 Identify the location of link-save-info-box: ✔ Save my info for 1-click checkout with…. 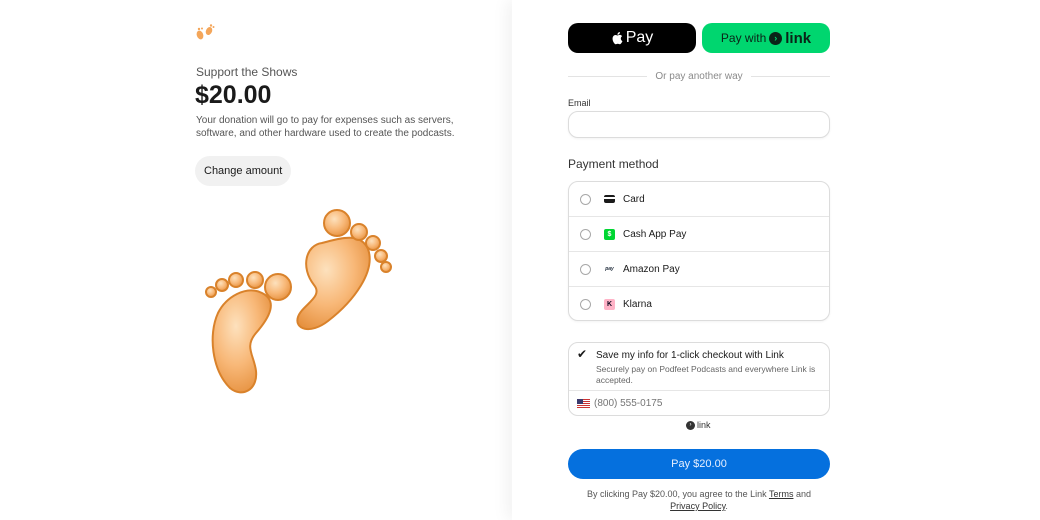
(699, 379).